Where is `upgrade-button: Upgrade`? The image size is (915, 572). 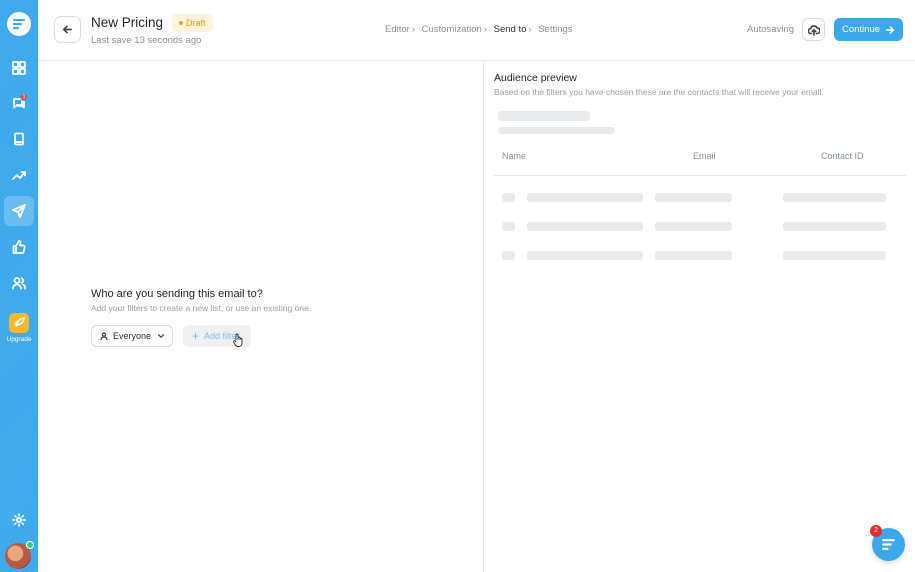 upgrade-button: Upgrade is located at coordinates (19, 328).